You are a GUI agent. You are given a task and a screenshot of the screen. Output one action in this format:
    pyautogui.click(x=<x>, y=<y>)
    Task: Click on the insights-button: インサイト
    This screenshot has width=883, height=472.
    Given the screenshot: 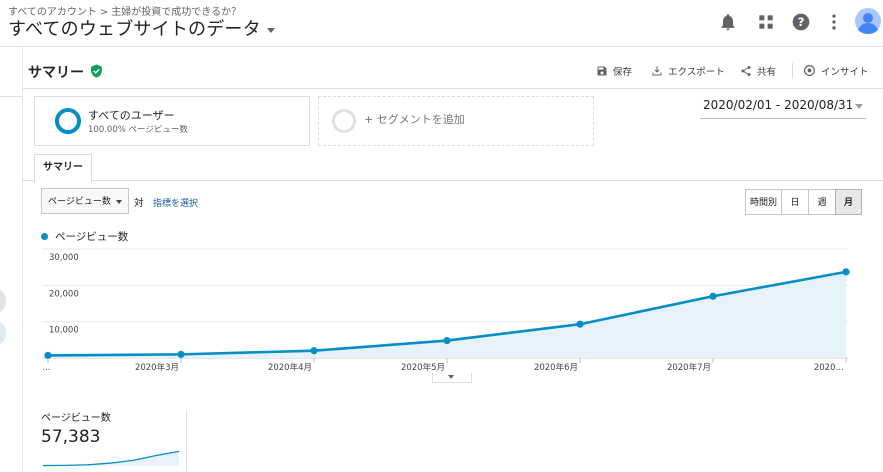 What is the action you would take?
    pyautogui.click(x=836, y=71)
    